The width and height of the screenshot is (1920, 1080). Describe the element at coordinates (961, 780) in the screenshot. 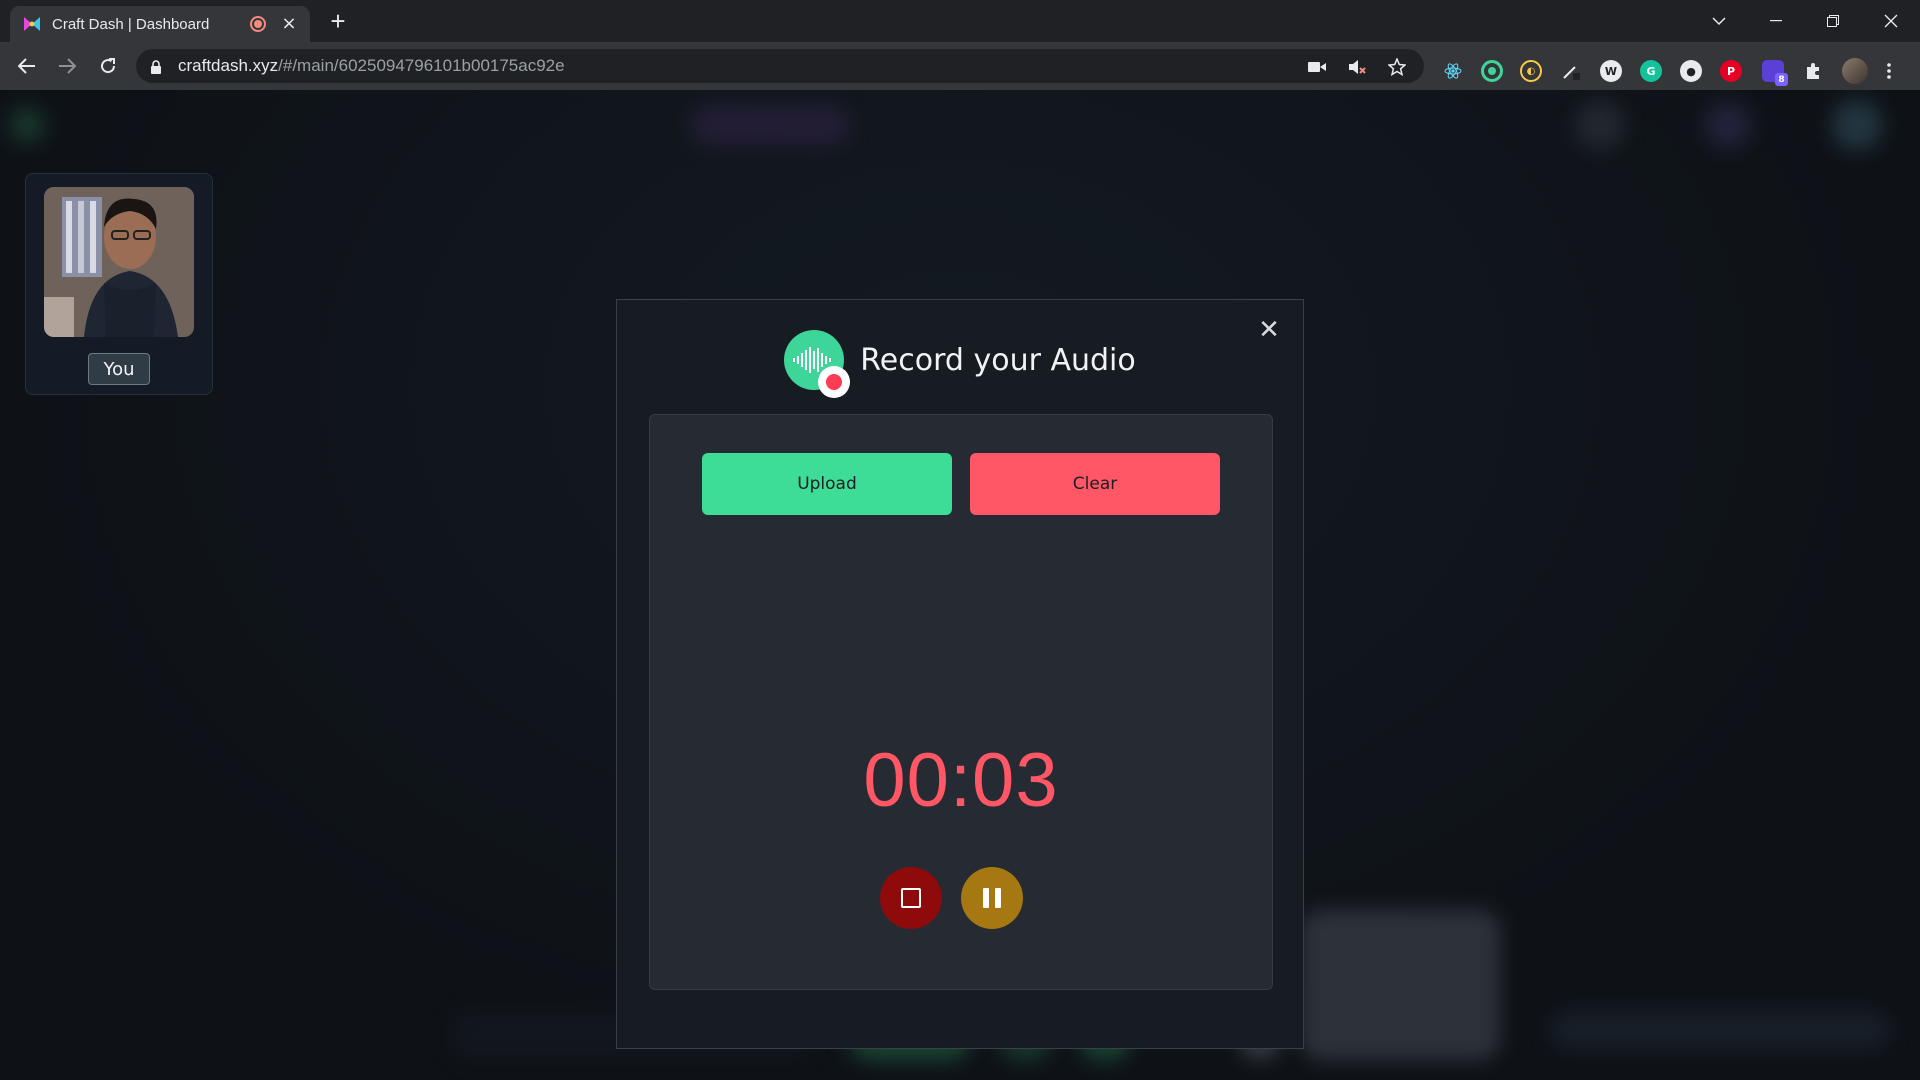

I see `recording-timer: 00:03` at that location.